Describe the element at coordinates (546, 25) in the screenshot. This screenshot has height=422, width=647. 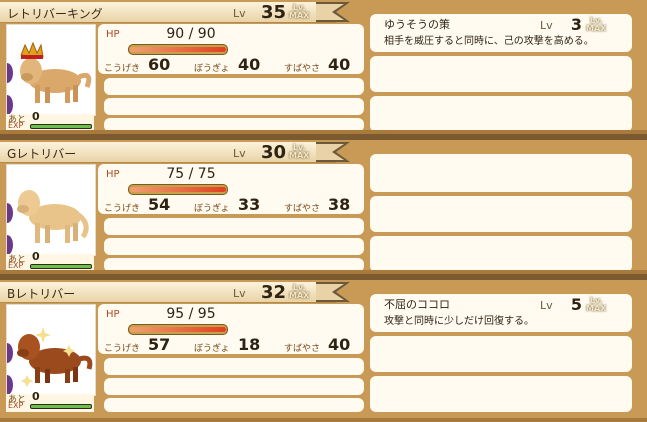
I see `skill-level-label: Lv` at that location.